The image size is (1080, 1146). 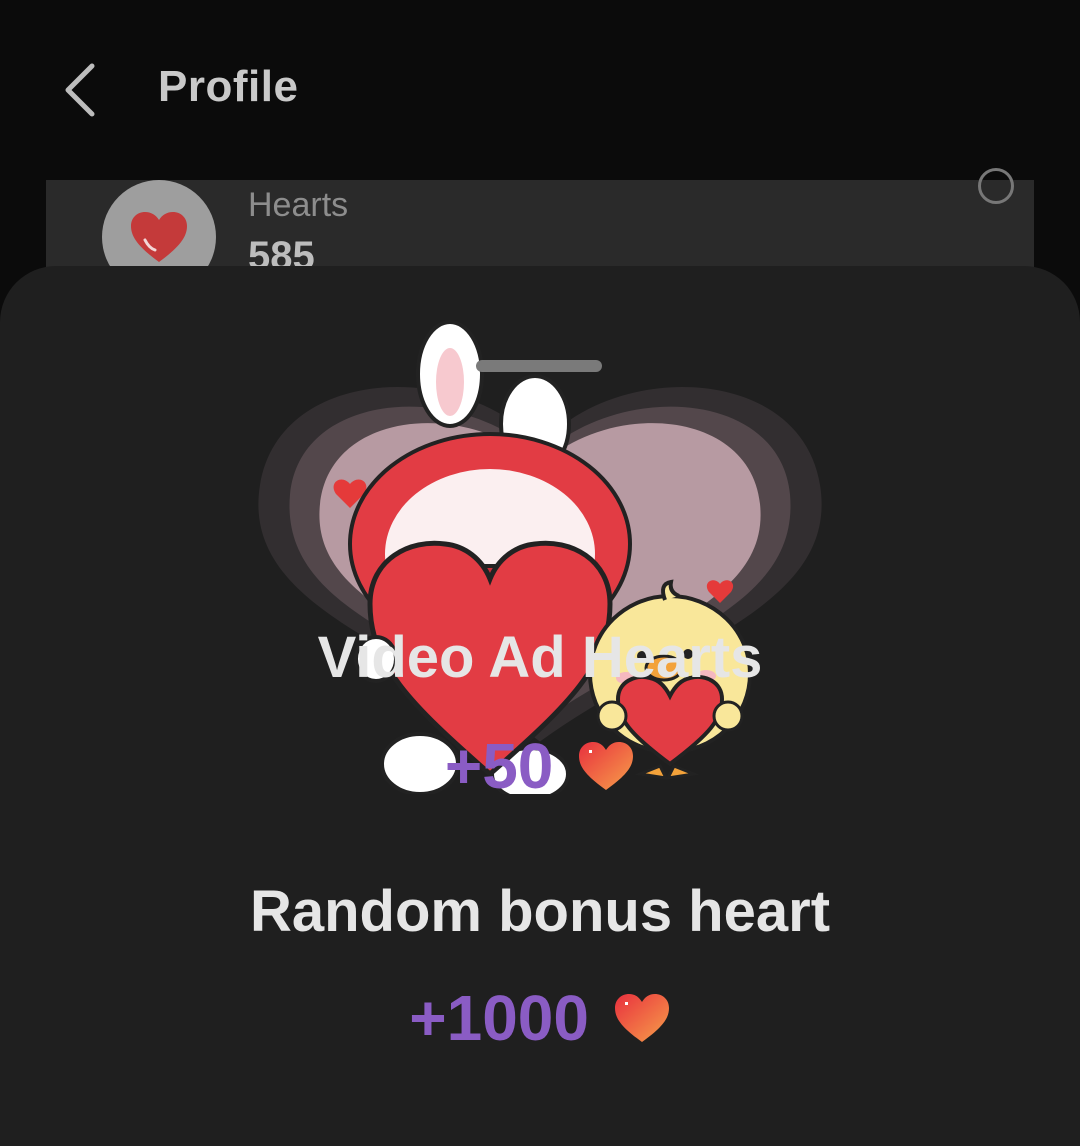 I want to click on reward-amount-row-video-ad: +50, so click(x=540, y=763).